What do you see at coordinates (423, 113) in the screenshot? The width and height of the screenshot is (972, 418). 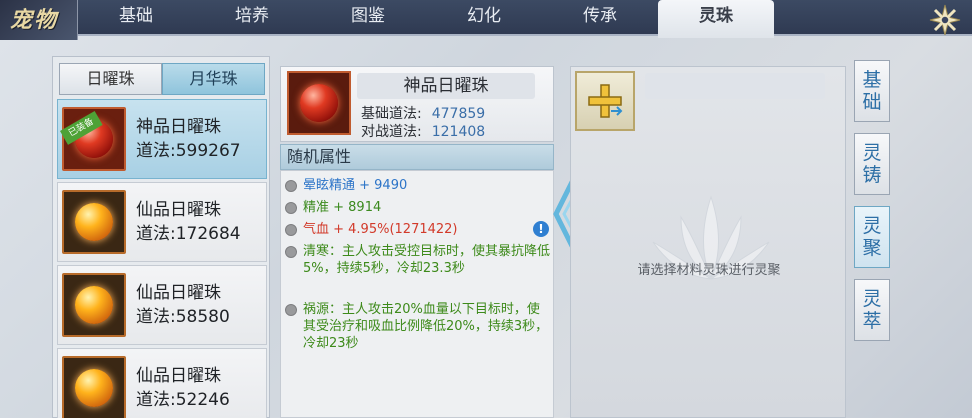 I see `base-dao-line: 基础道法: 477859` at bounding box center [423, 113].